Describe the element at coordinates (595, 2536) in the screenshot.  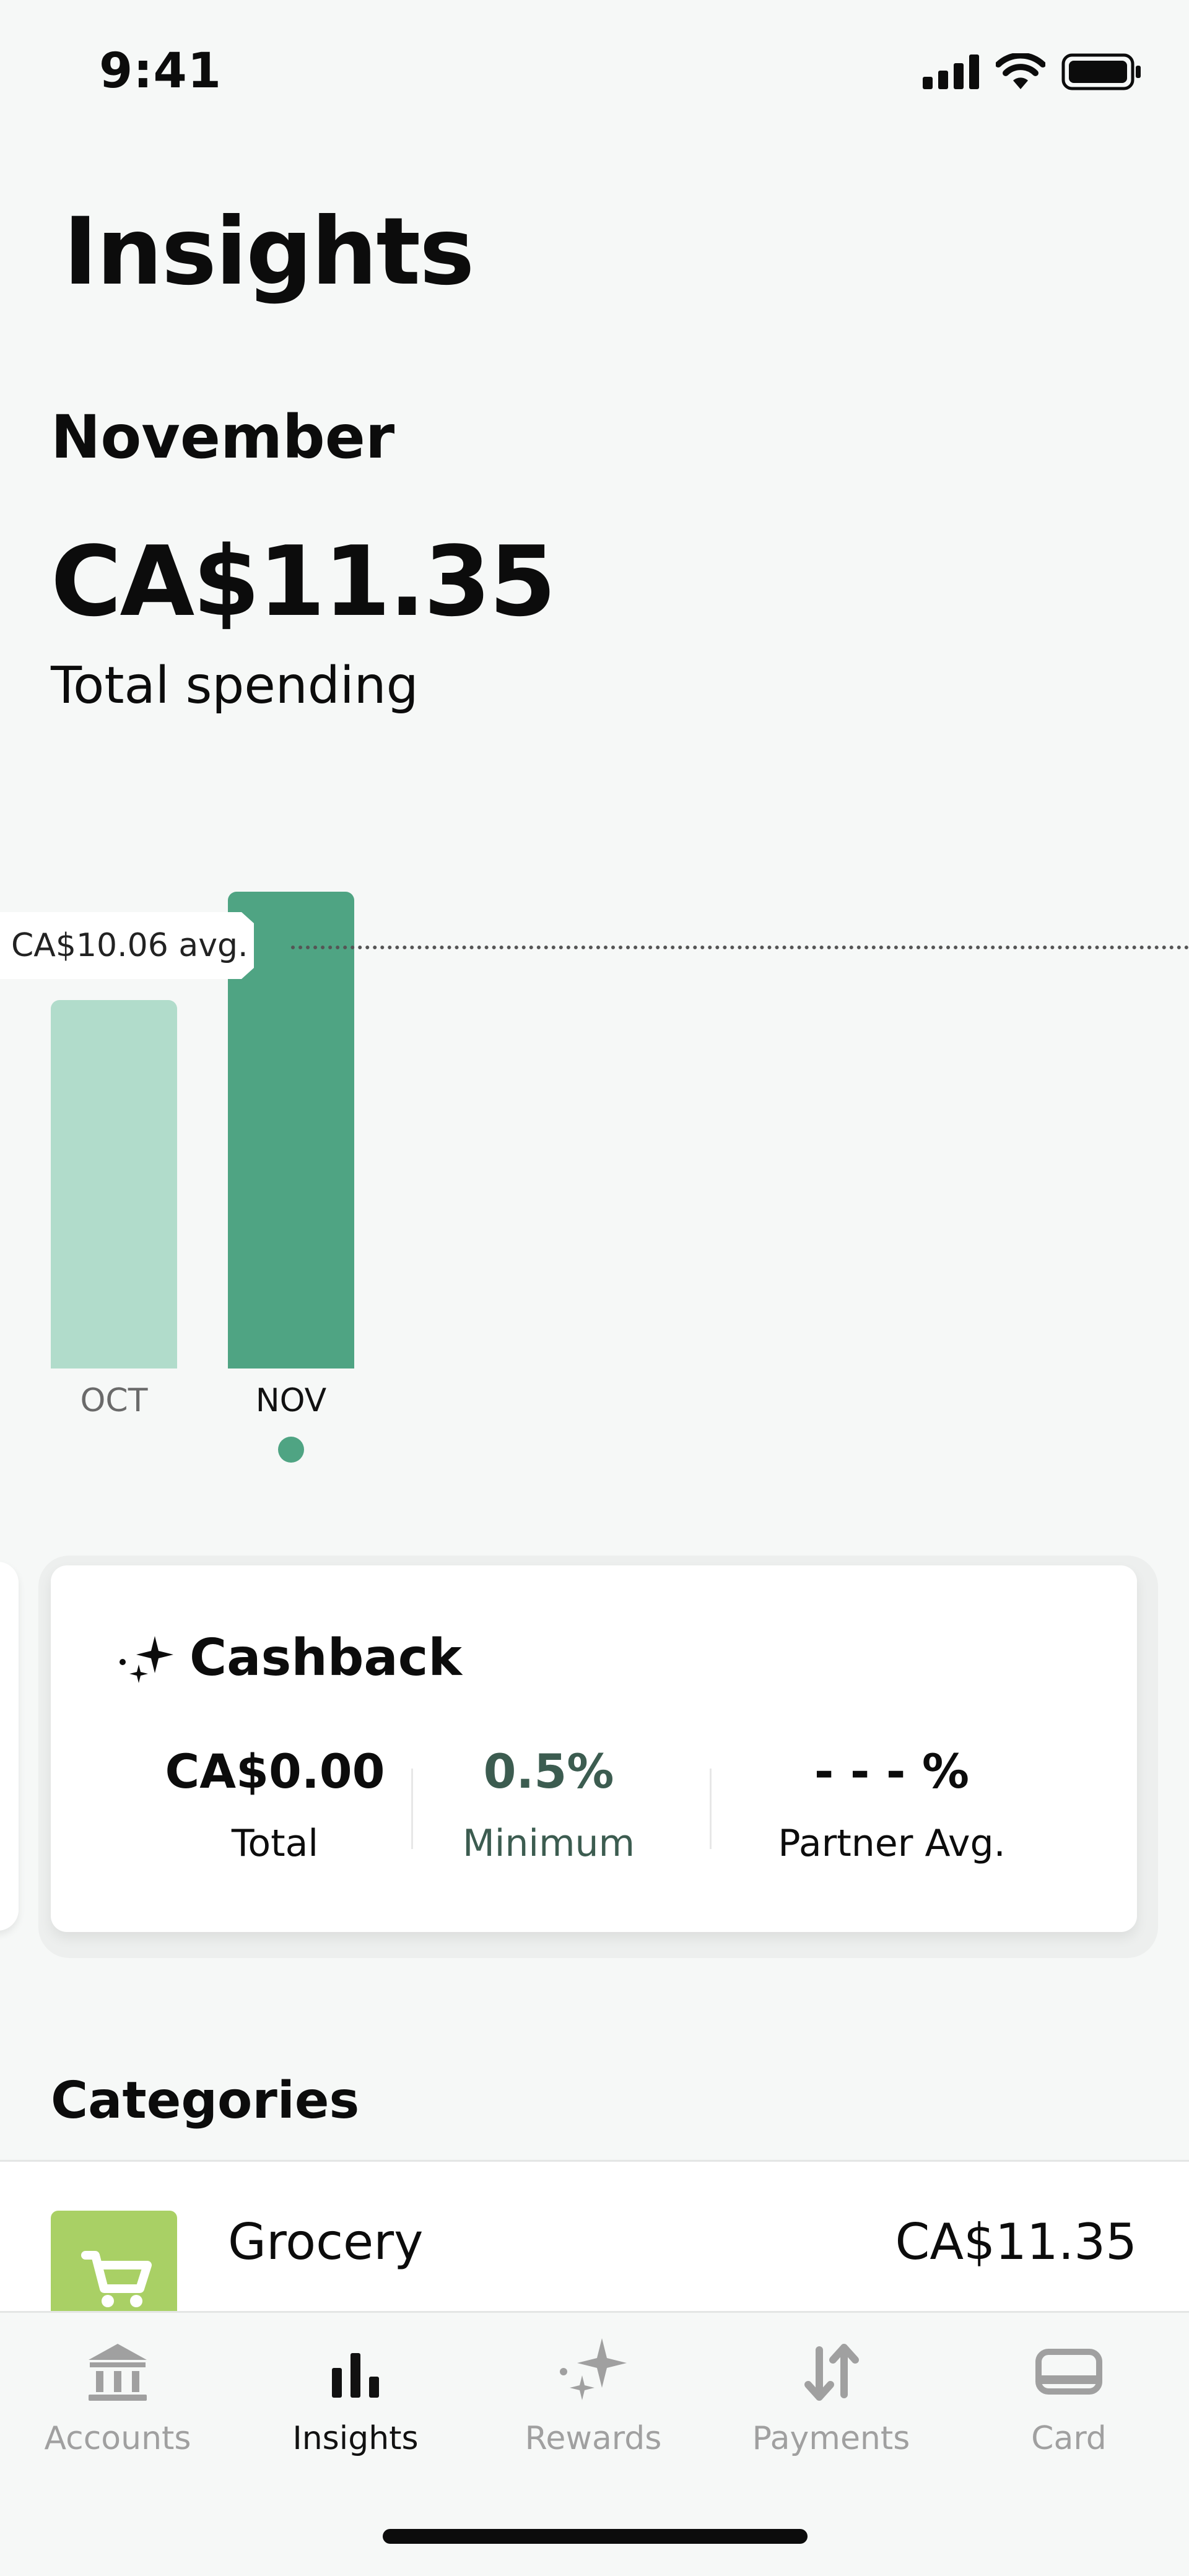
I see `home-indicator` at that location.